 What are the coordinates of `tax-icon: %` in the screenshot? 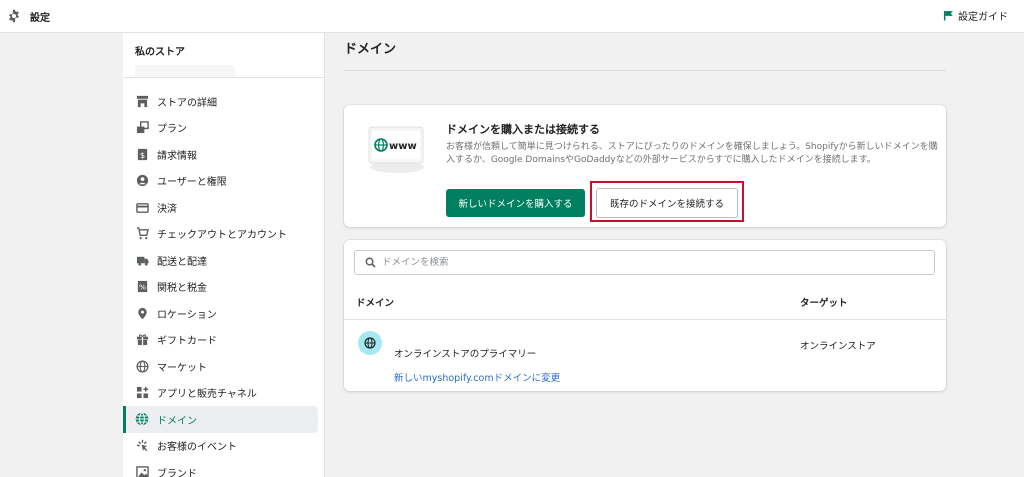 It's located at (142, 287).